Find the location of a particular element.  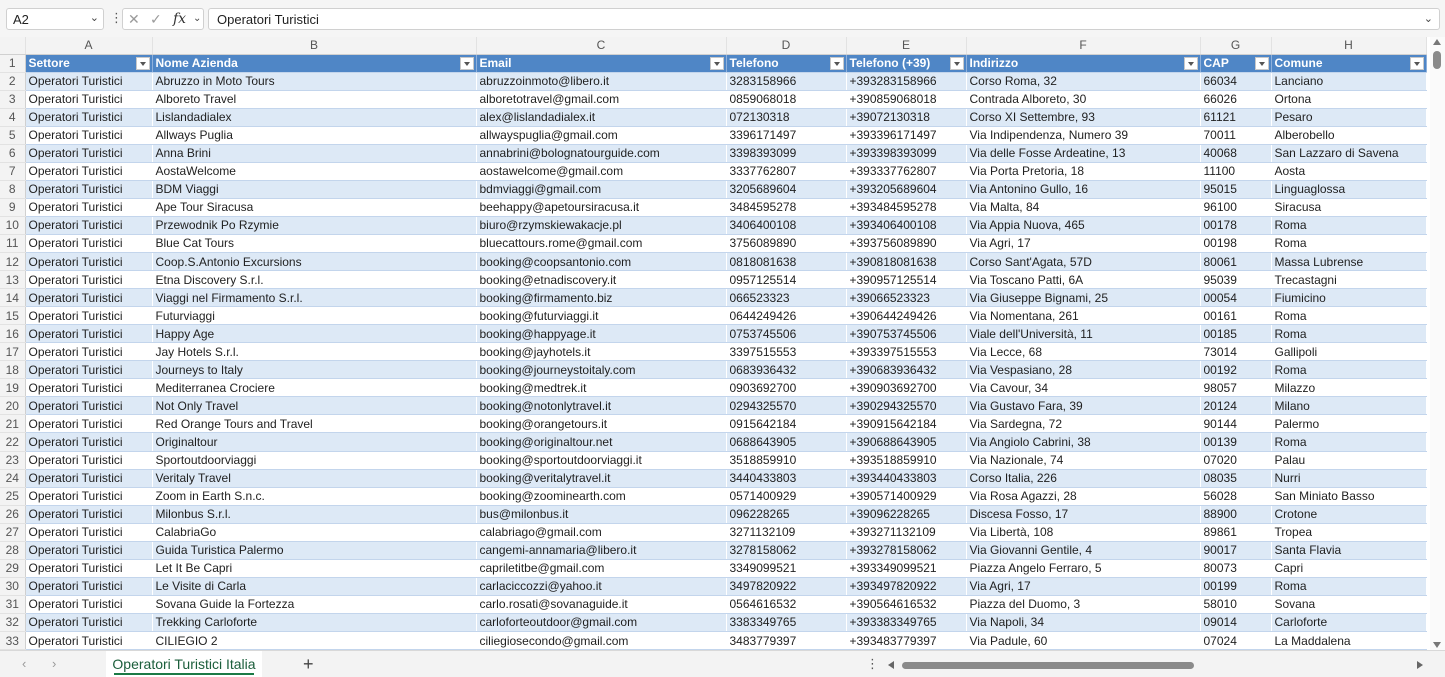

table-cell: 0753745506 is located at coordinates (786, 334).